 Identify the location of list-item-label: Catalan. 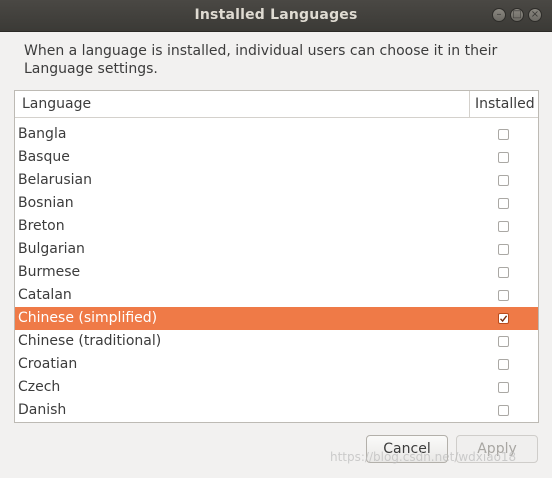
(45, 295).